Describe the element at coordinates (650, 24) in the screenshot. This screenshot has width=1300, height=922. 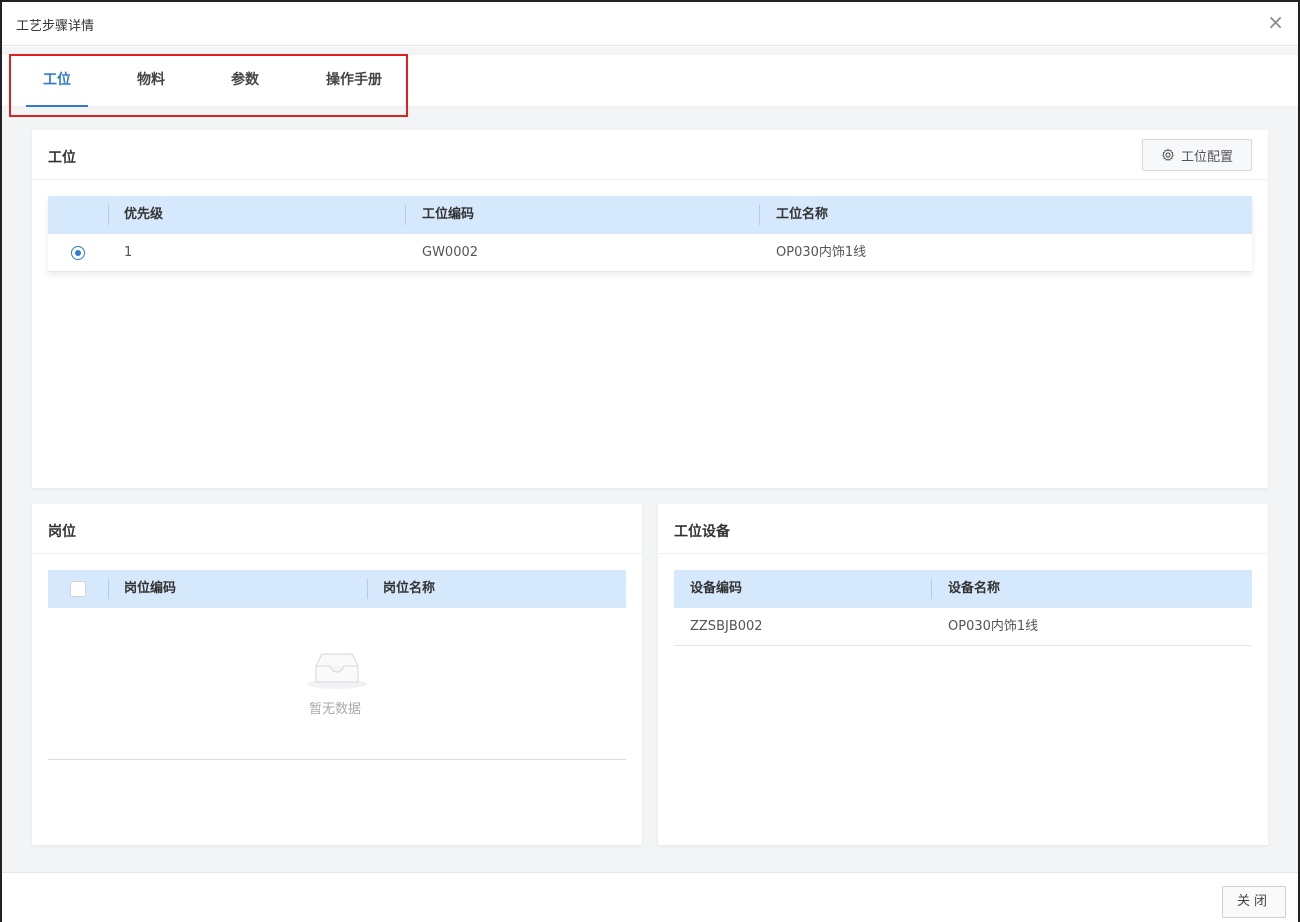
I see `dialog-titlebar: 工艺步骤详情 ×` at that location.